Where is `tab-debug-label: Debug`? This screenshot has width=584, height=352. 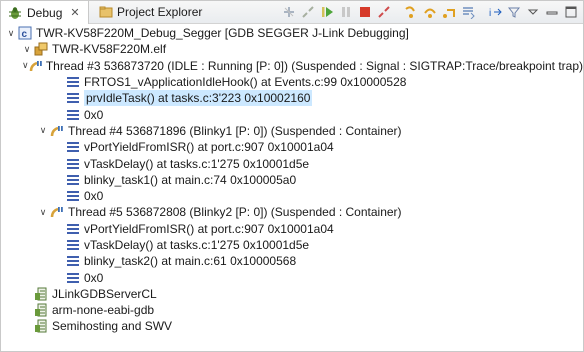 tab-debug-label: Debug is located at coordinates (45, 12).